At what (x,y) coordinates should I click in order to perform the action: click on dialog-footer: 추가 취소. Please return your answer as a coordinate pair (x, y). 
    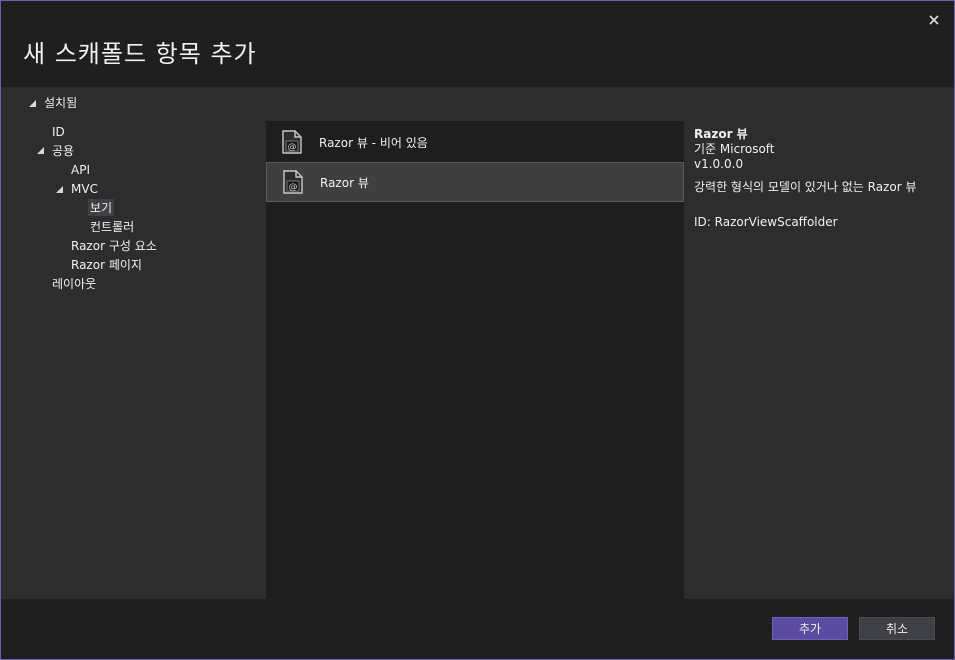
    Looking at the image, I should click on (477, 629).